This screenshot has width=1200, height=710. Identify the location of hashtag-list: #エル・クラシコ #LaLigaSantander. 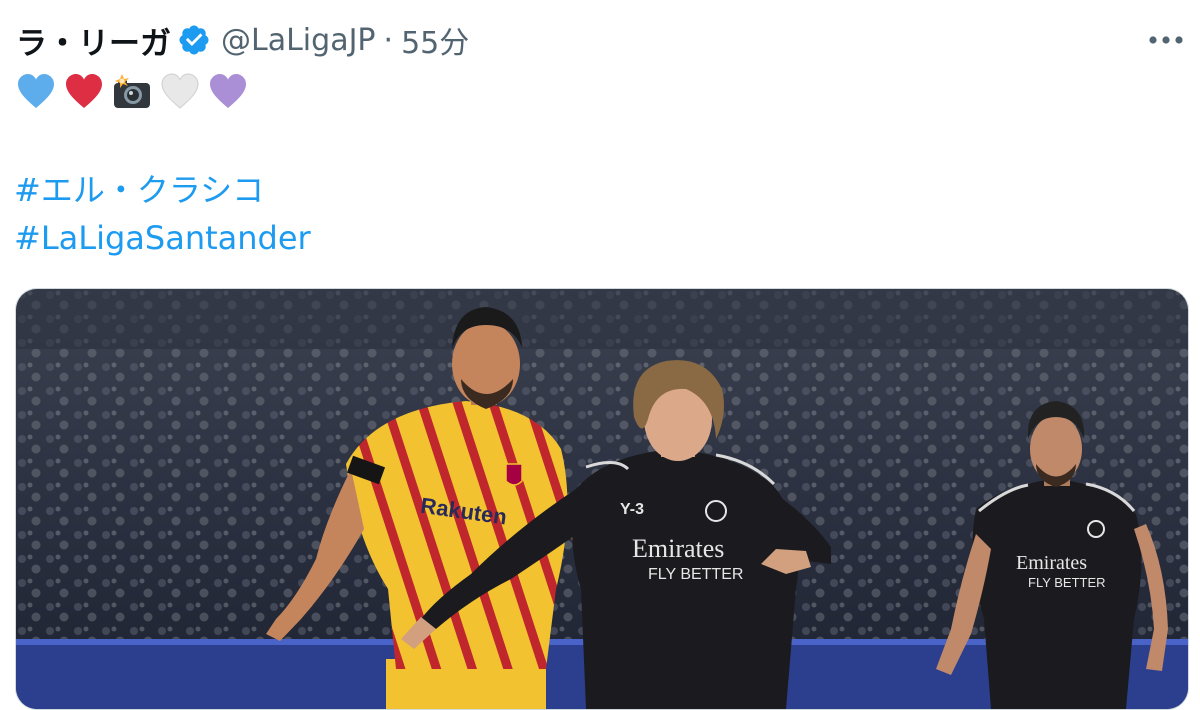
(162, 214).